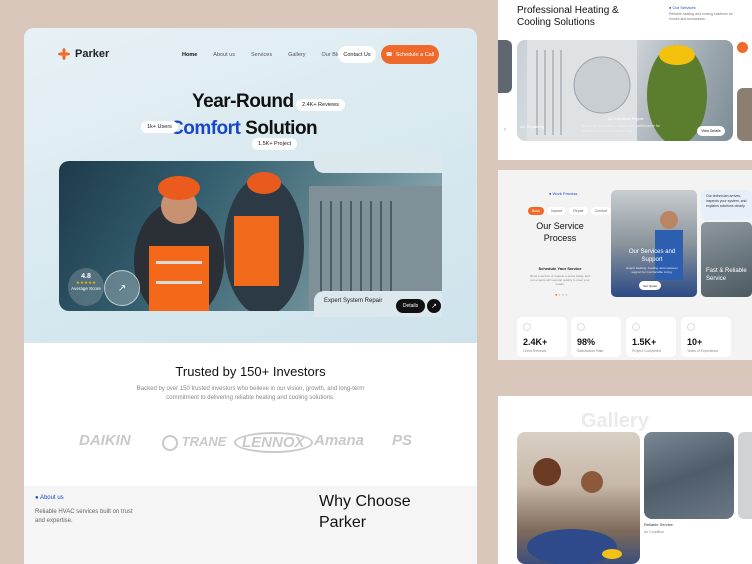  I want to click on schedule-call-button: ☎ Schedule a Call, so click(410, 54).